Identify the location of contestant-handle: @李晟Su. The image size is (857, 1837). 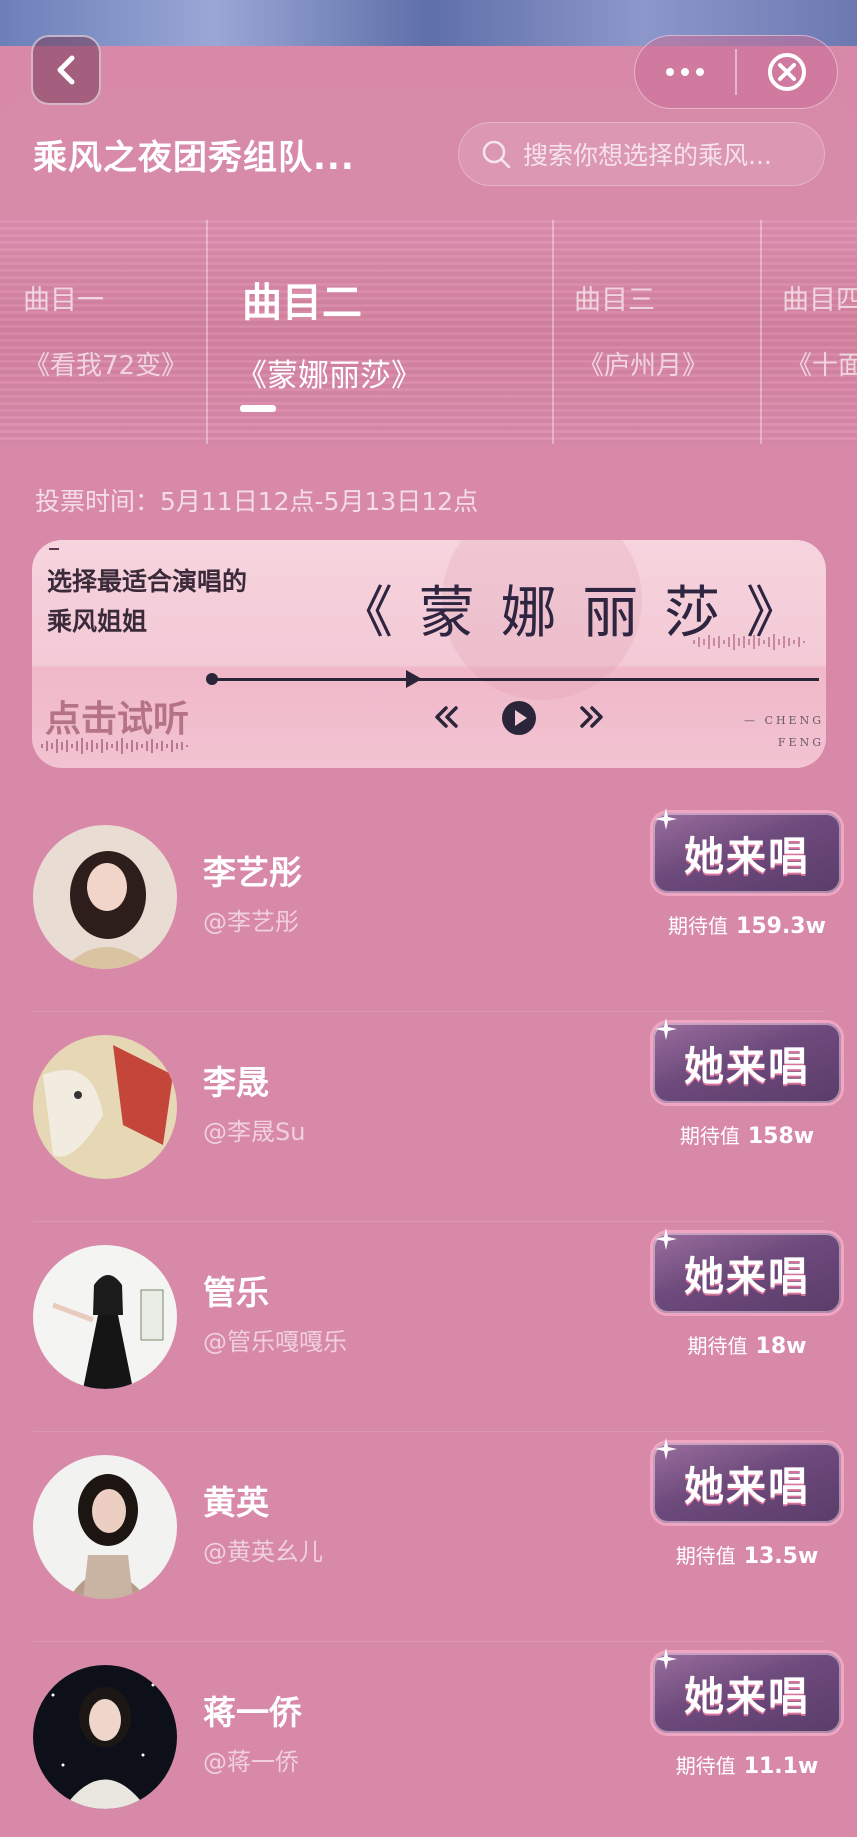
(254, 1129).